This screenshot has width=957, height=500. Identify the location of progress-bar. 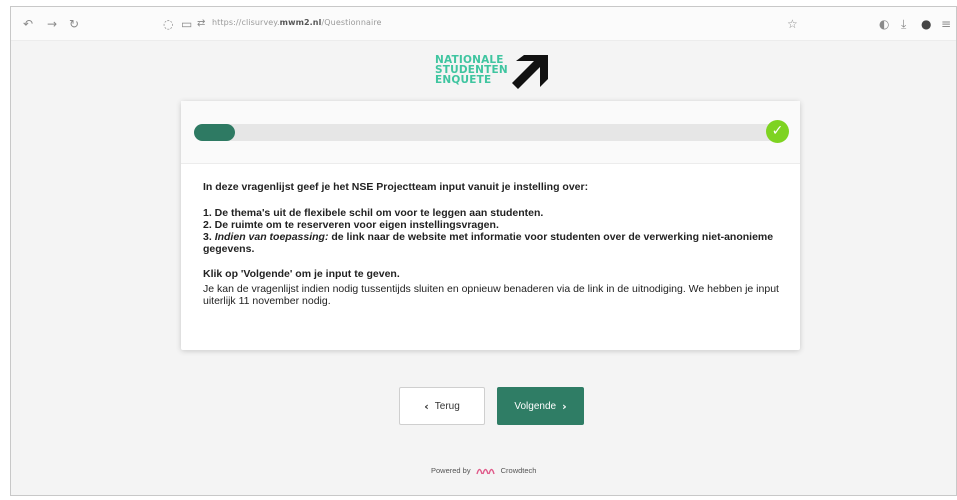
(486, 132).